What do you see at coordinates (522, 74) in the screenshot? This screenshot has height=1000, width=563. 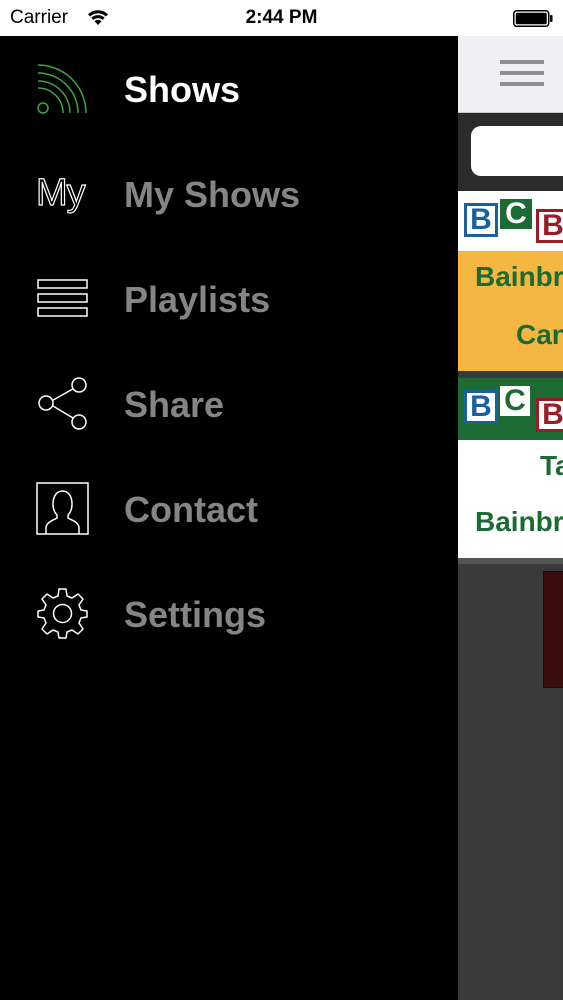 I see `hamburger-menu-icon` at bounding box center [522, 74].